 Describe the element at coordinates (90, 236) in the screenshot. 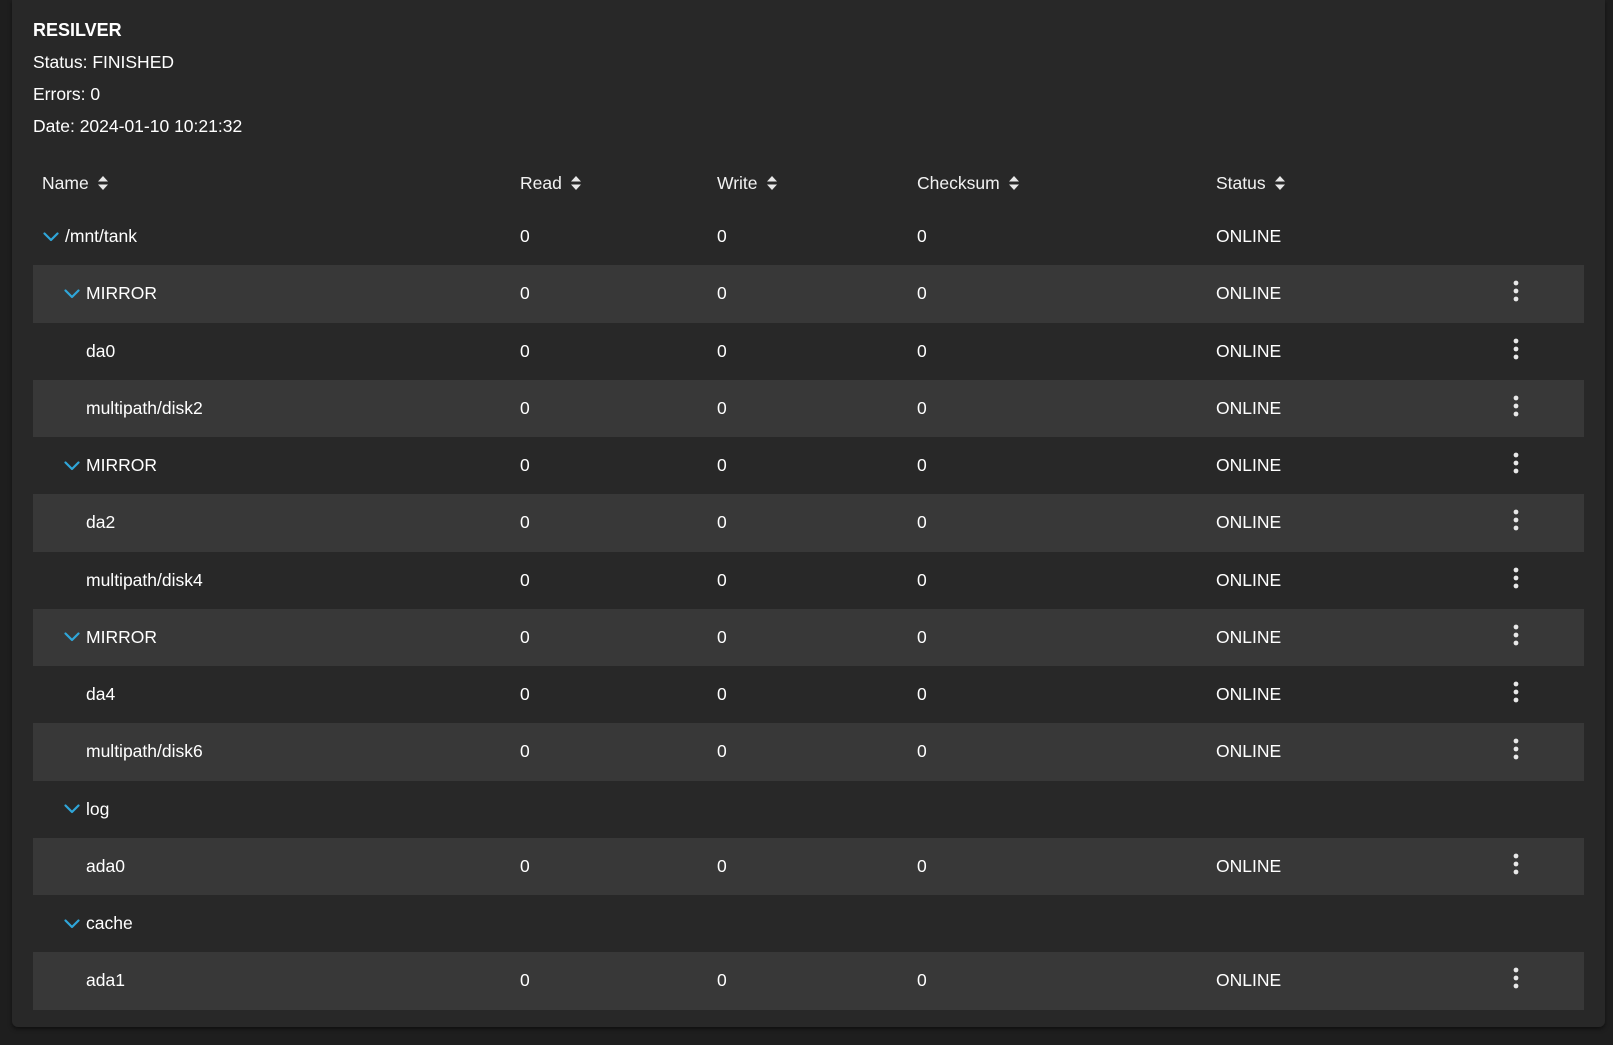

I see `row-name-cell: /mnt/tank` at that location.